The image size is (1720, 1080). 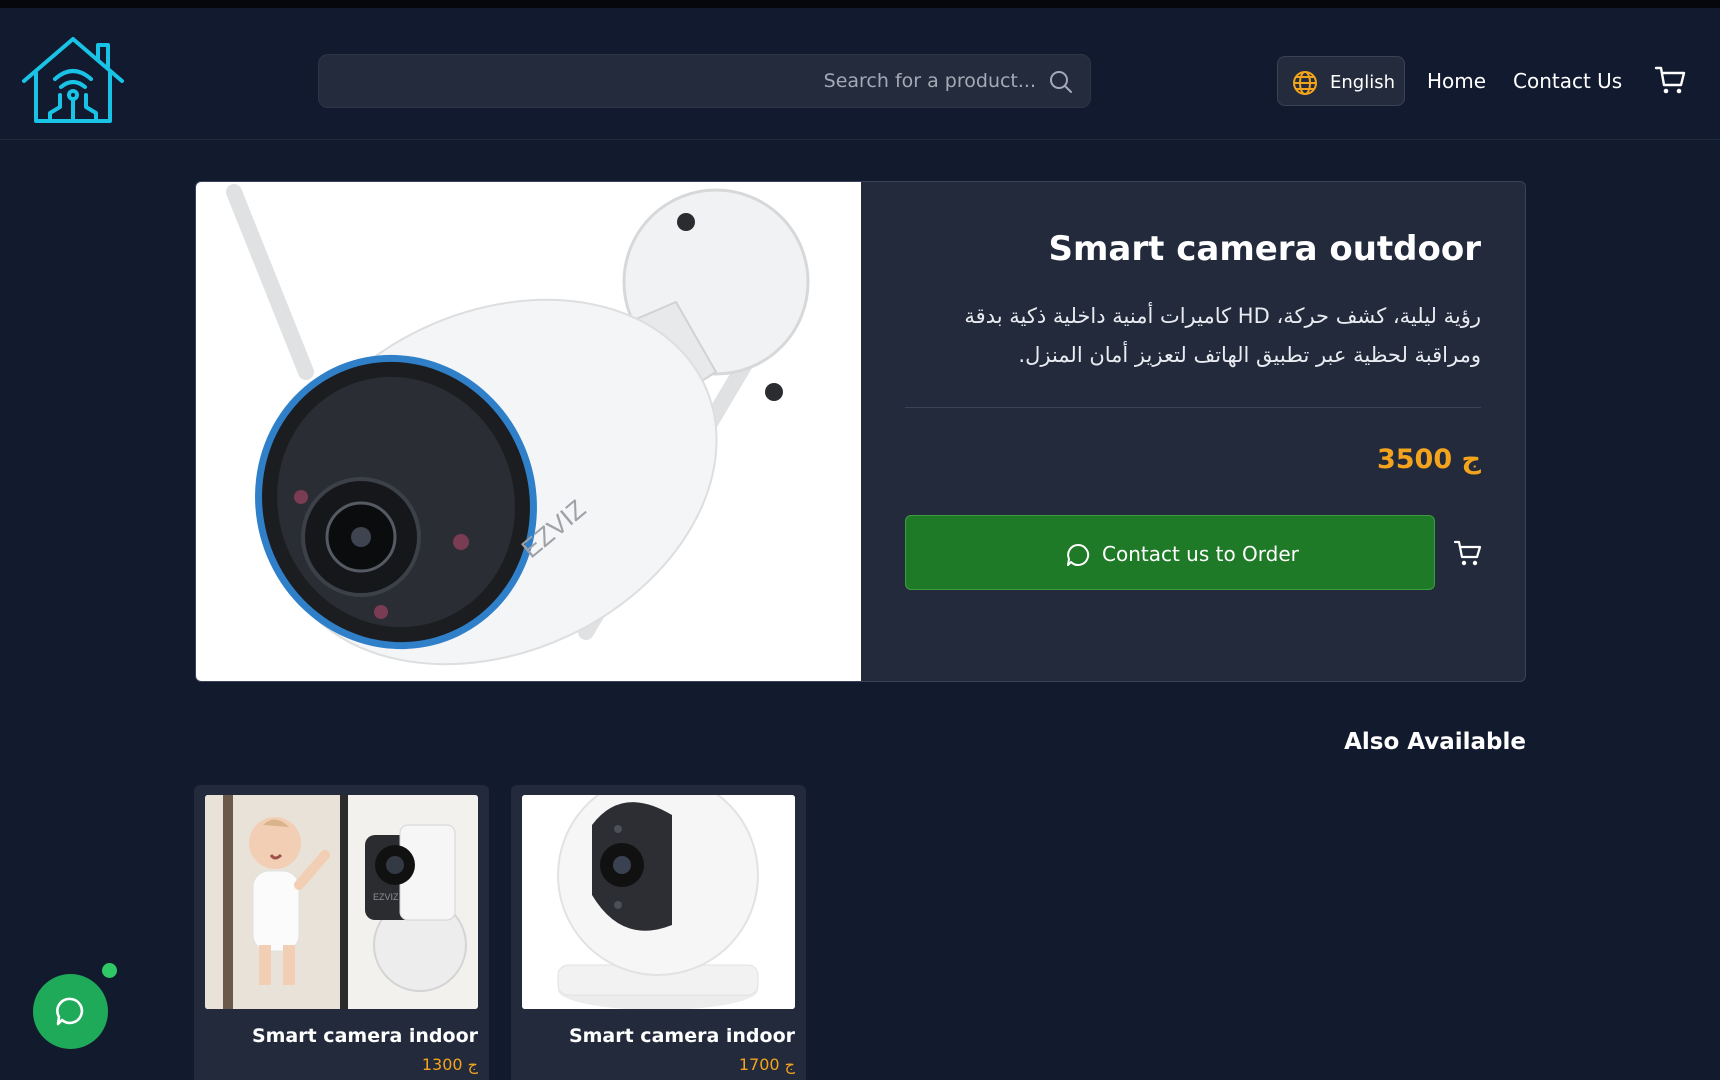 I want to click on related-product-card: Smart camera indoor 1700 ج, so click(x=658, y=932).